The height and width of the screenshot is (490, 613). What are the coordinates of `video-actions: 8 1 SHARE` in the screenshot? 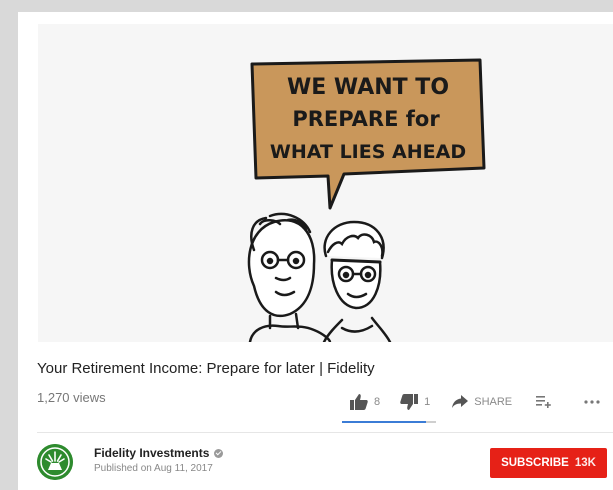 It's located at (475, 402).